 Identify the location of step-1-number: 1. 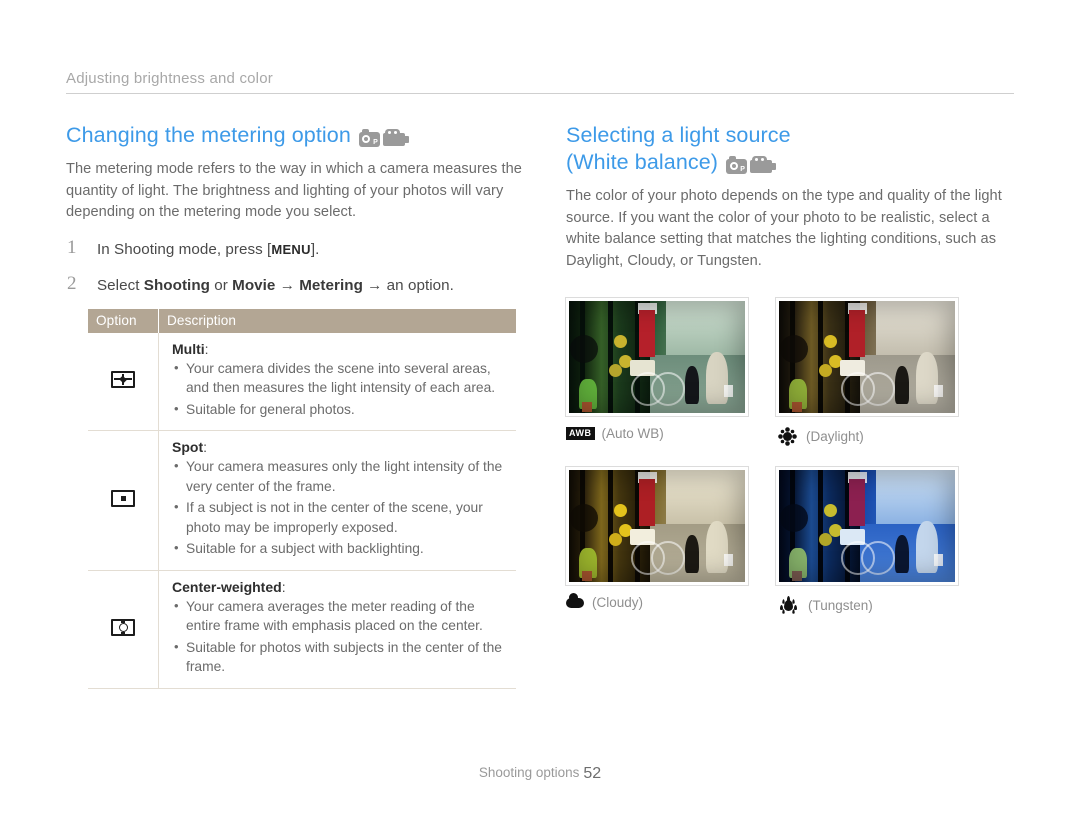
(72, 247).